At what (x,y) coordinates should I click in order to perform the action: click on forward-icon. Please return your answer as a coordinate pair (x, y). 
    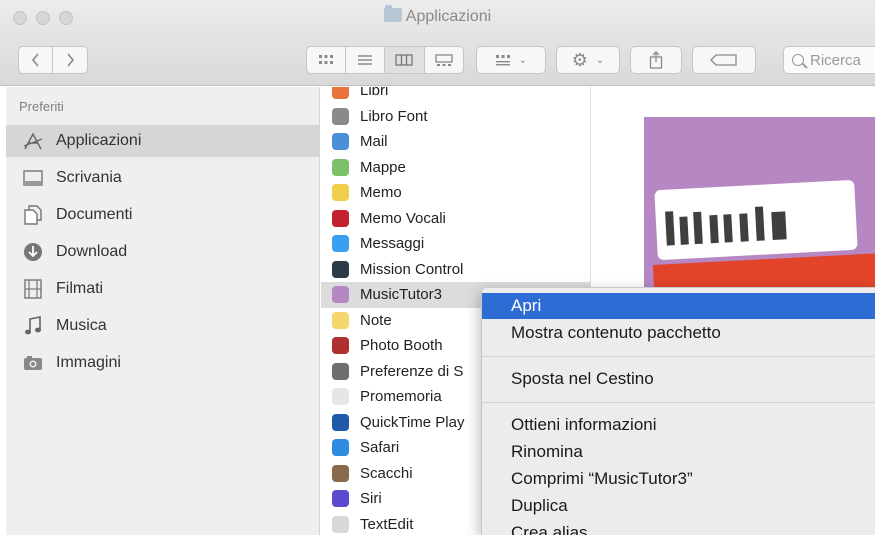
    Looking at the image, I should click on (70, 60).